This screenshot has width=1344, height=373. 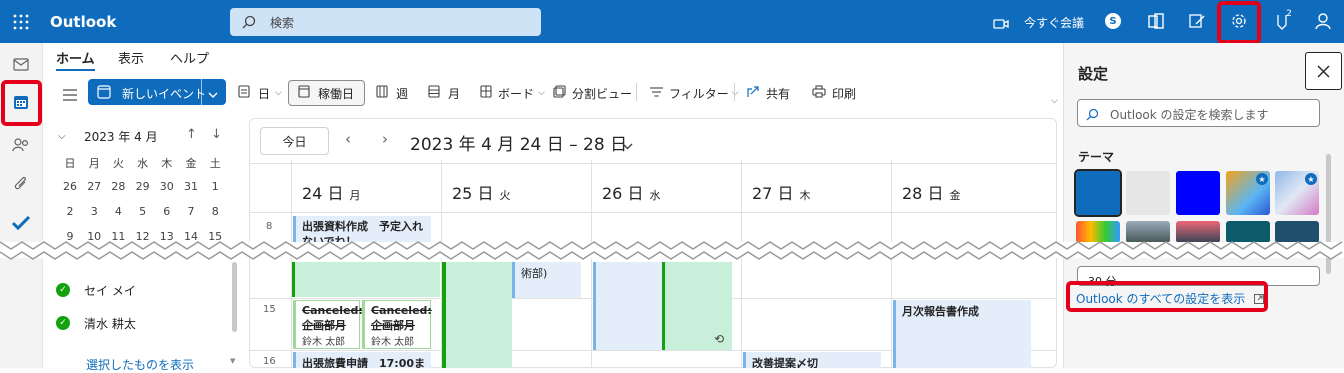 I want to click on theme-swatch-bright-blue, so click(x=1198, y=193).